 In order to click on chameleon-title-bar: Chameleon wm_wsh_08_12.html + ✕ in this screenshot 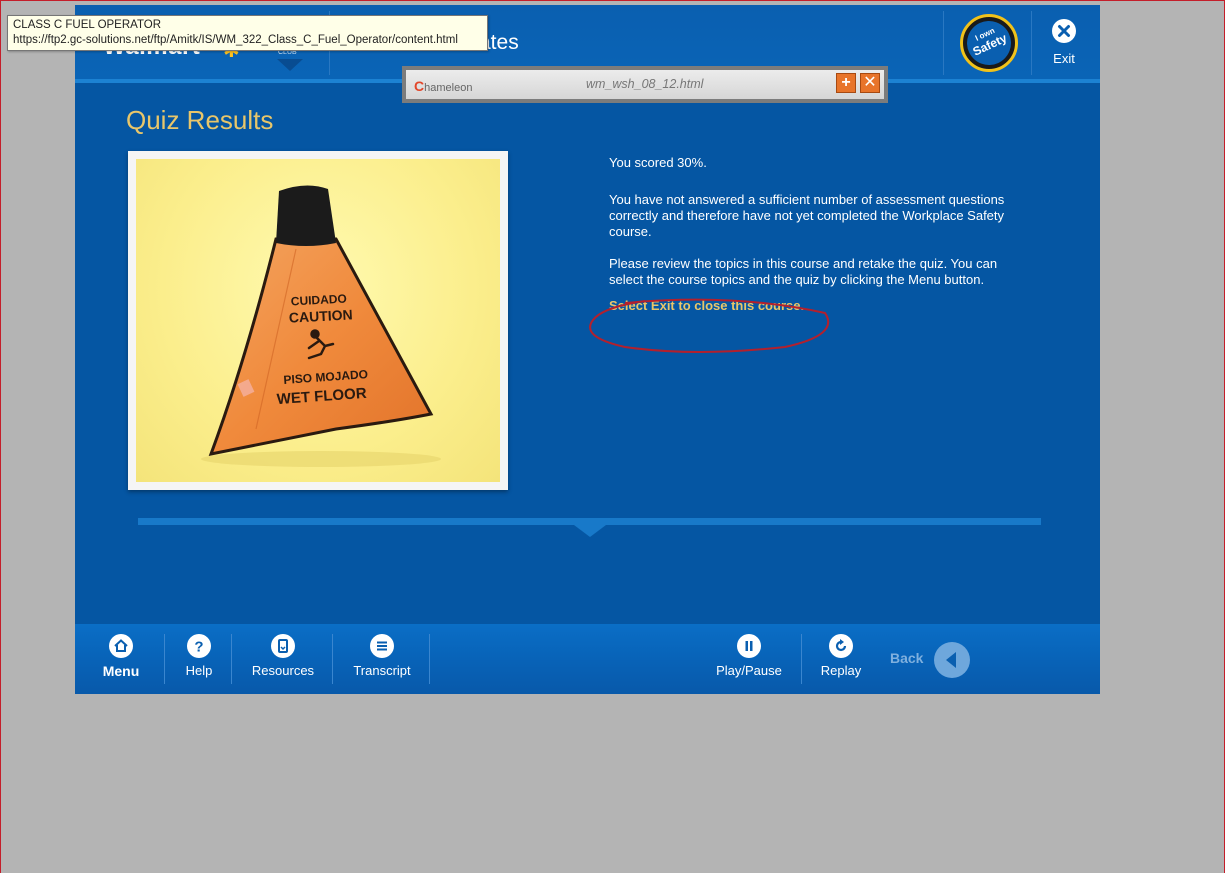, I will do `click(645, 84)`.